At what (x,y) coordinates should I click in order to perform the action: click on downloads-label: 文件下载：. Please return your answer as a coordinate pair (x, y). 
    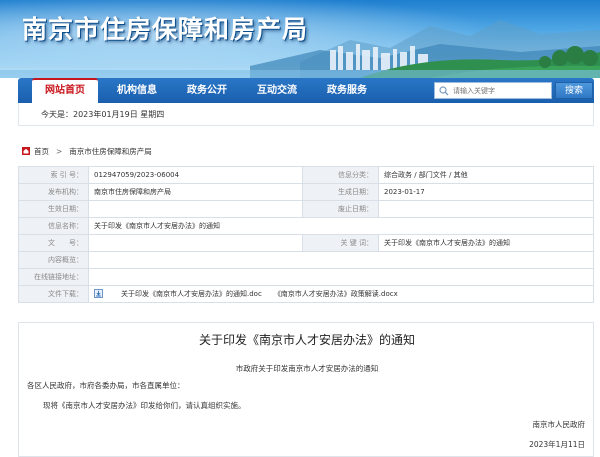
    Looking at the image, I should click on (53, 294).